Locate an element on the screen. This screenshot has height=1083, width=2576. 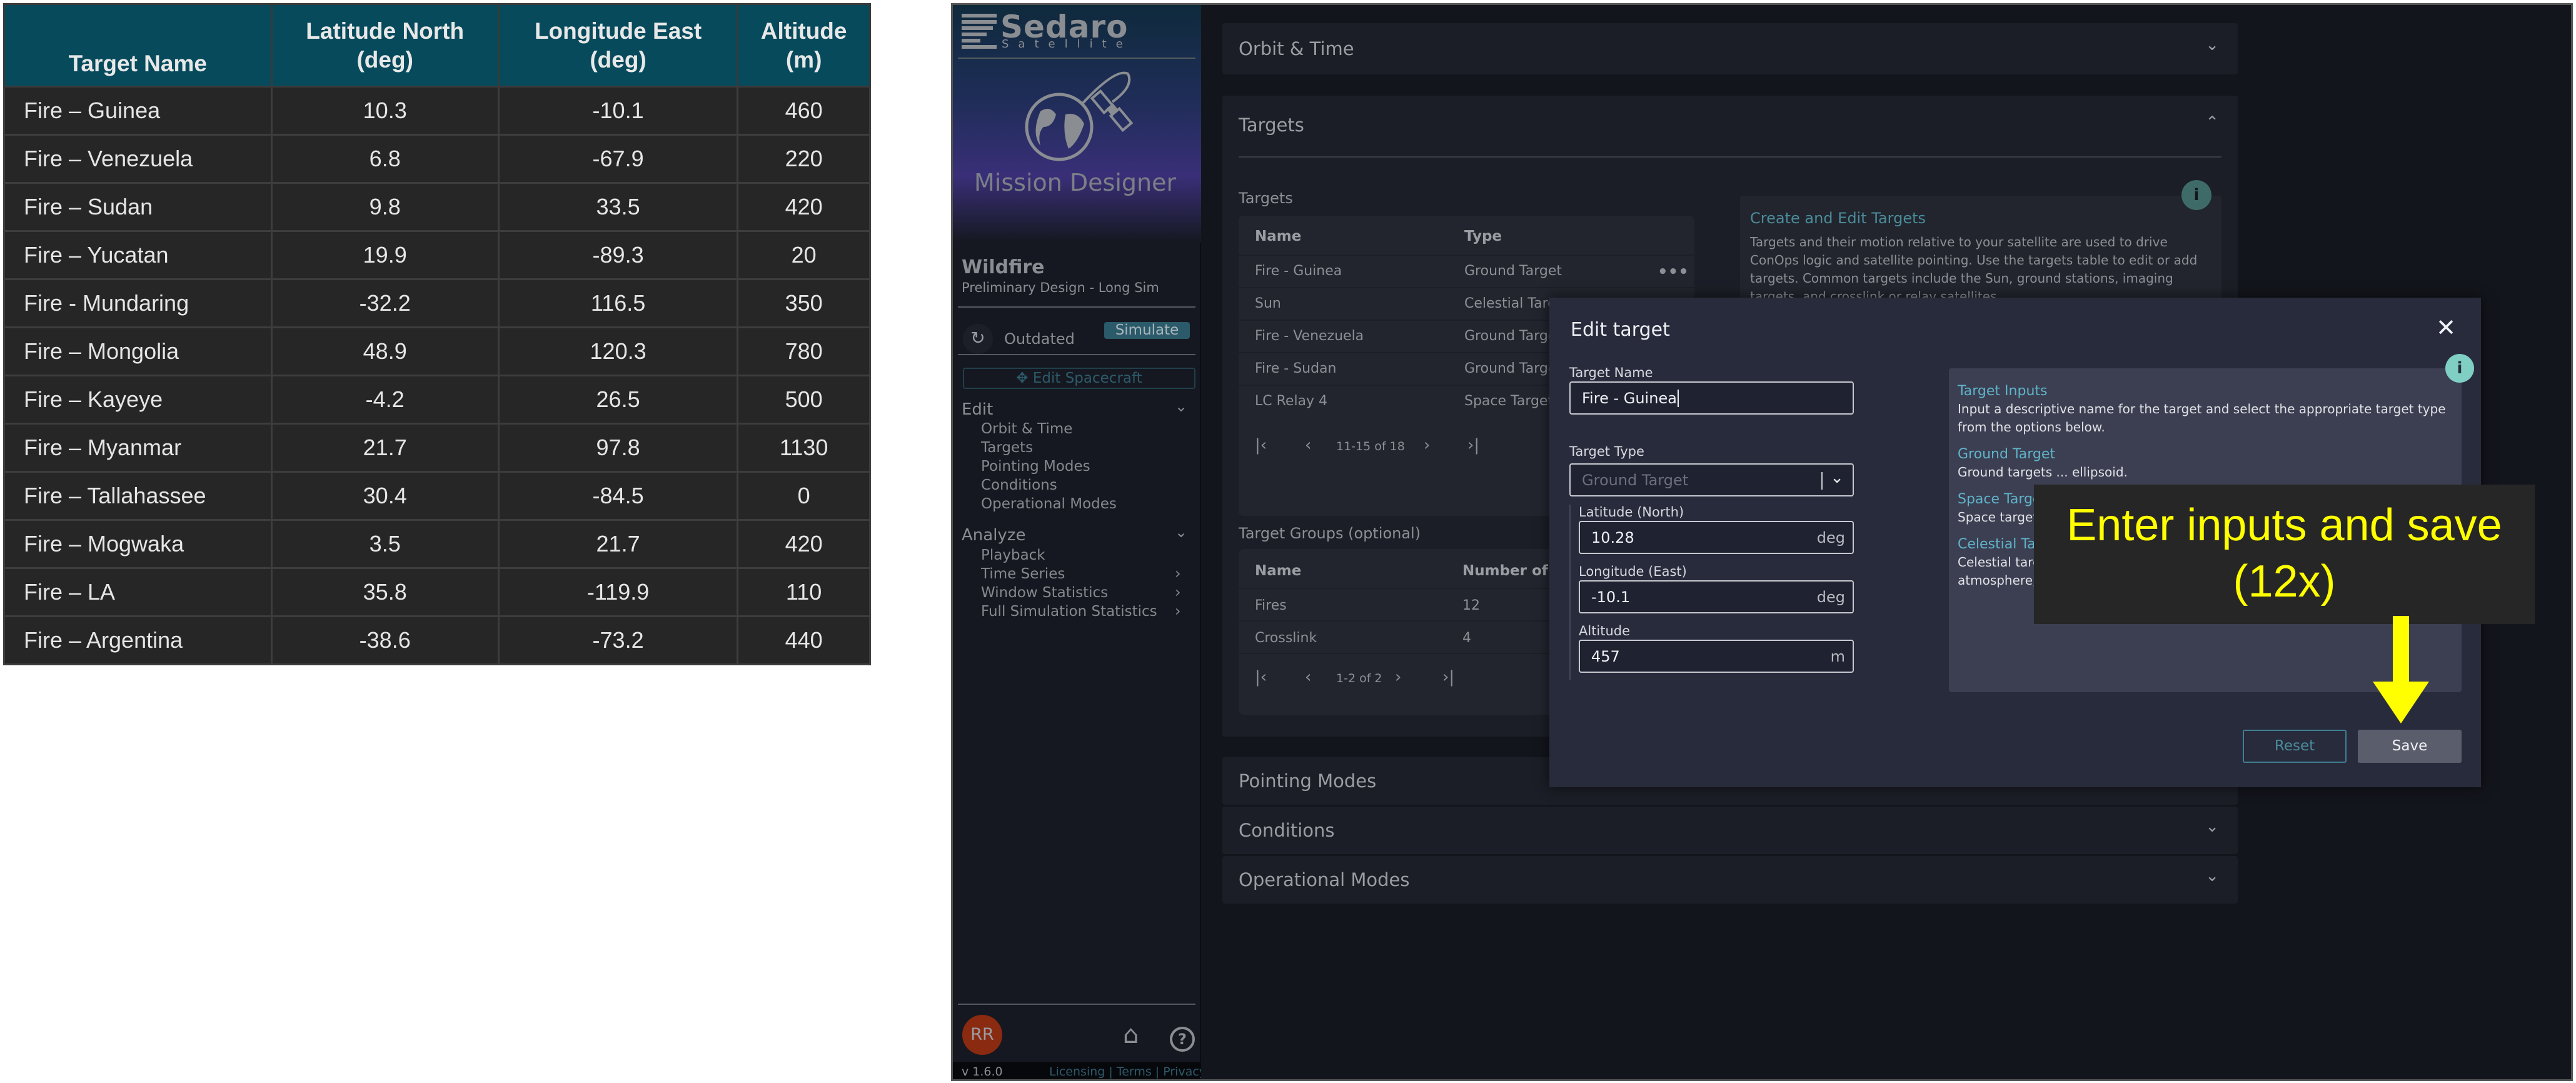
table-row: Fire – Kayeye -4.2 26.5 500 is located at coordinates (437, 400).